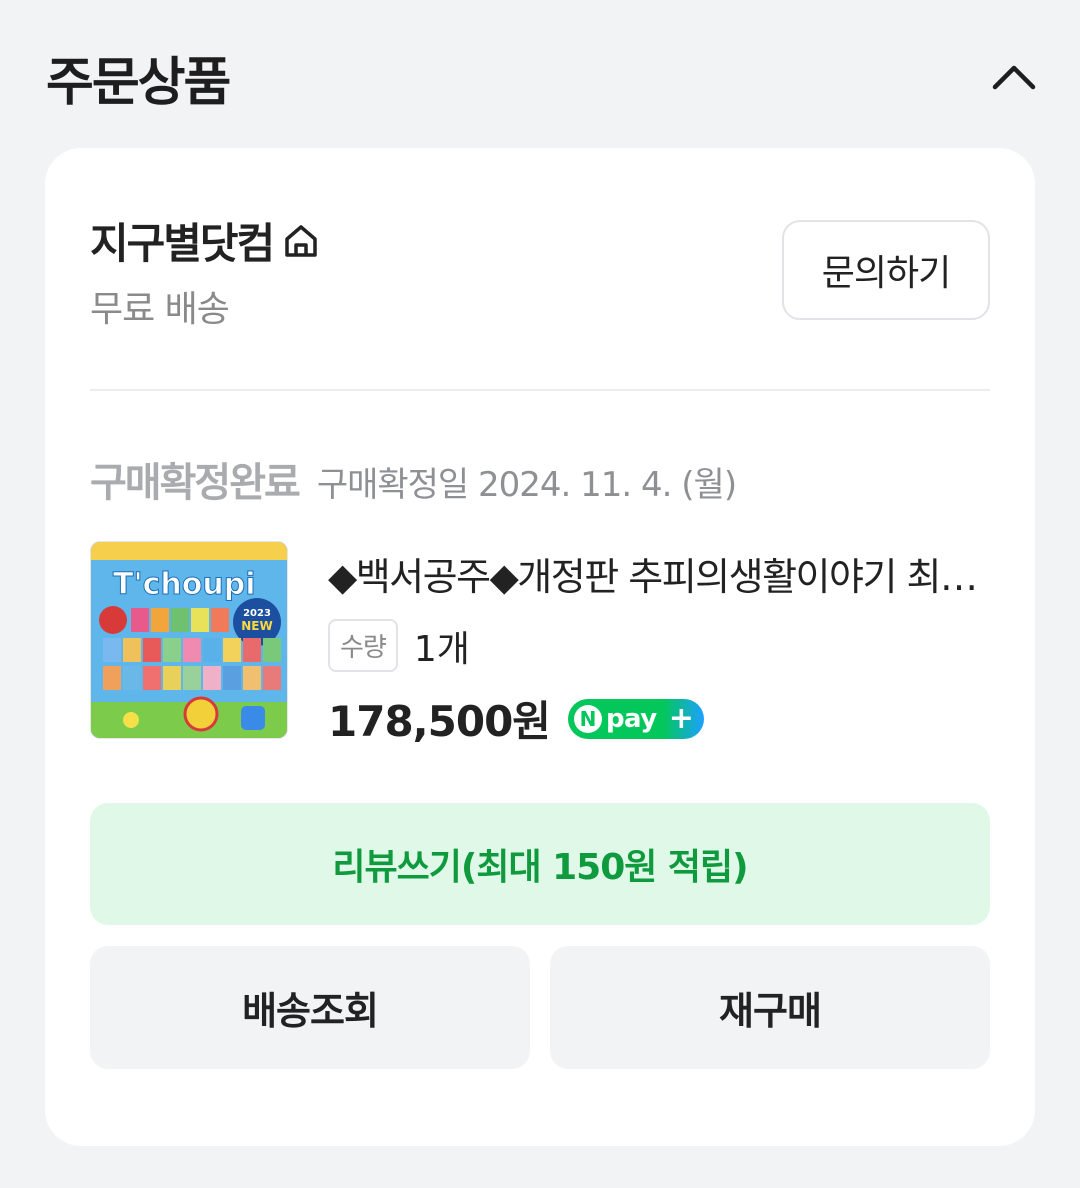  Describe the element at coordinates (439, 721) in the screenshot. I see `price: 178,500원` at that location.